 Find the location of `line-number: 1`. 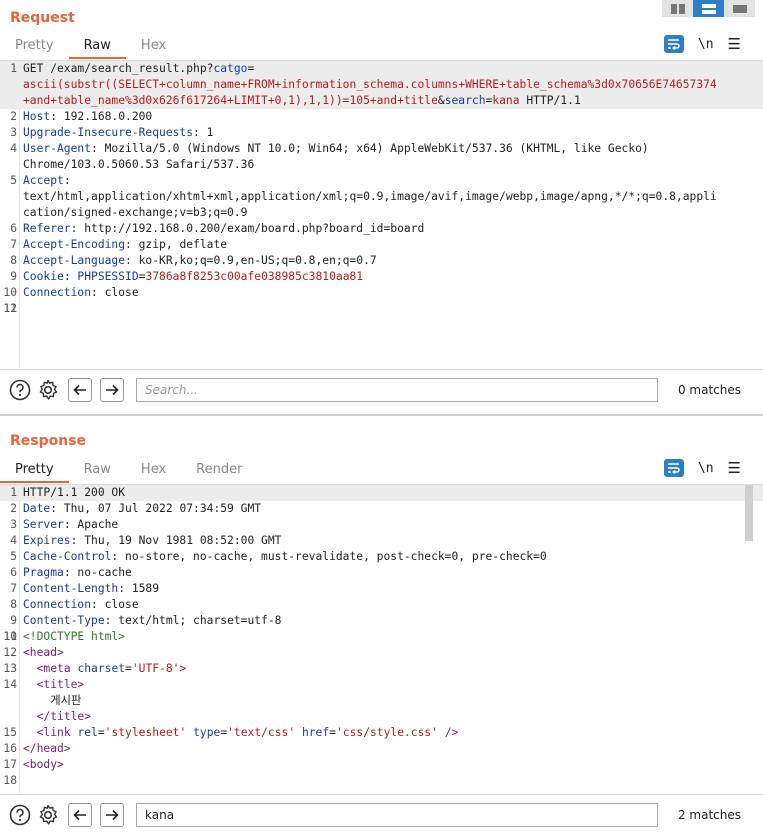

line-number: 1 is located at coordinates (13, 68).